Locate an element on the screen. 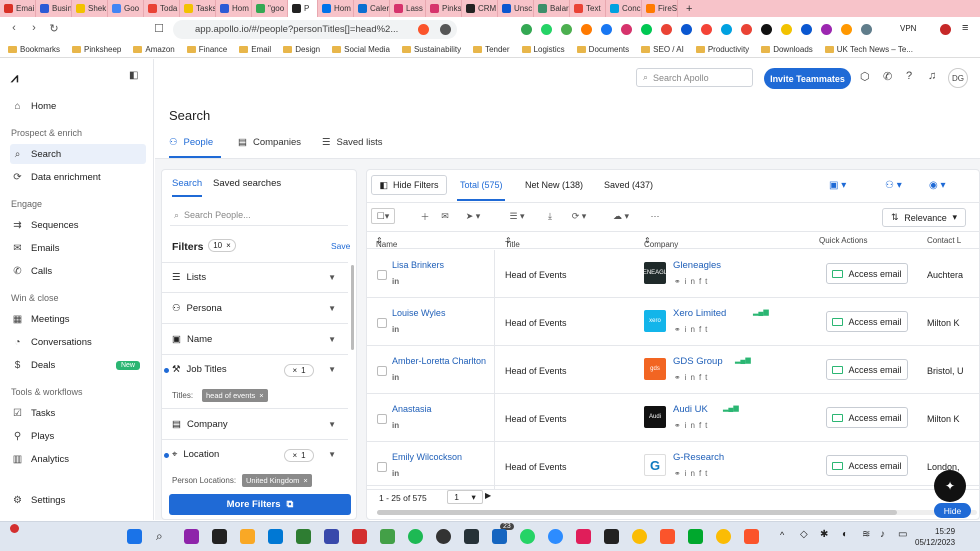  browser-tab: Emai is located at coordinates (18, 8).